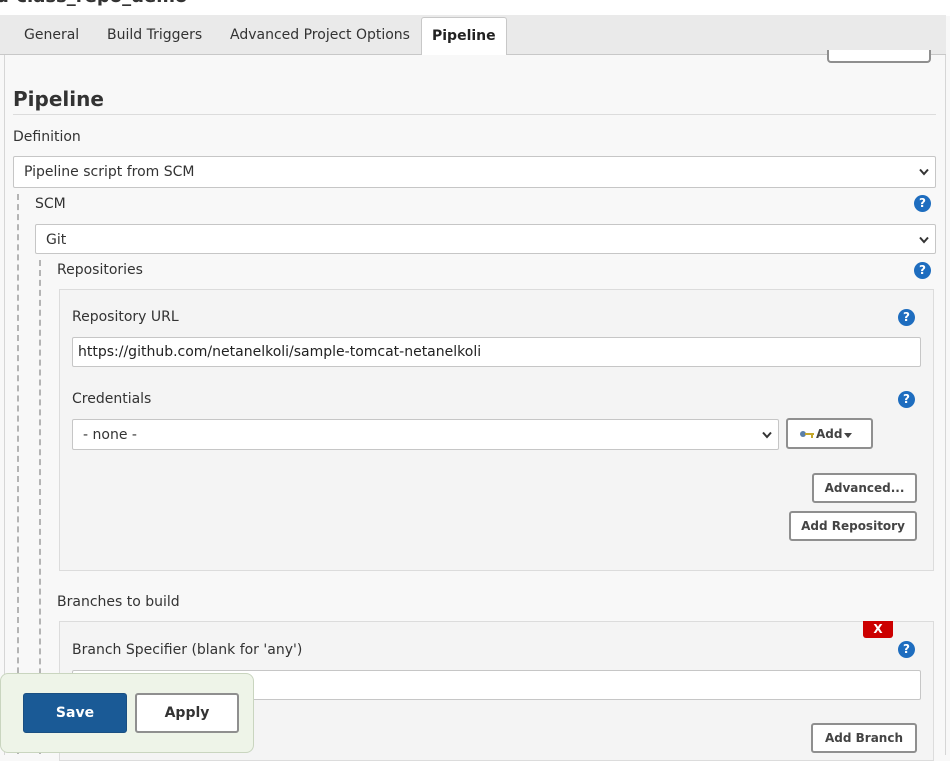  Describe the element at coordinates (58, 99) in the screenshot. I see `section-title: Pipeline` at that location.